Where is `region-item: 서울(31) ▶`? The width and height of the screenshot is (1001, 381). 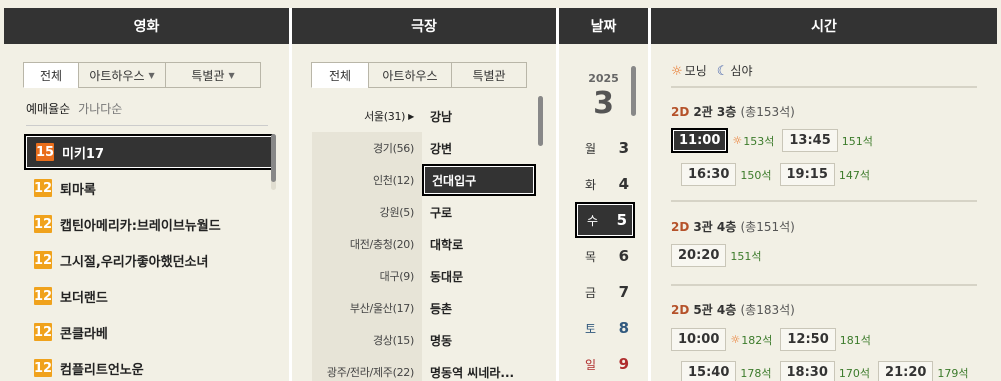 region-item: 서울(31) ▶ is located at coordinates (367, 116).